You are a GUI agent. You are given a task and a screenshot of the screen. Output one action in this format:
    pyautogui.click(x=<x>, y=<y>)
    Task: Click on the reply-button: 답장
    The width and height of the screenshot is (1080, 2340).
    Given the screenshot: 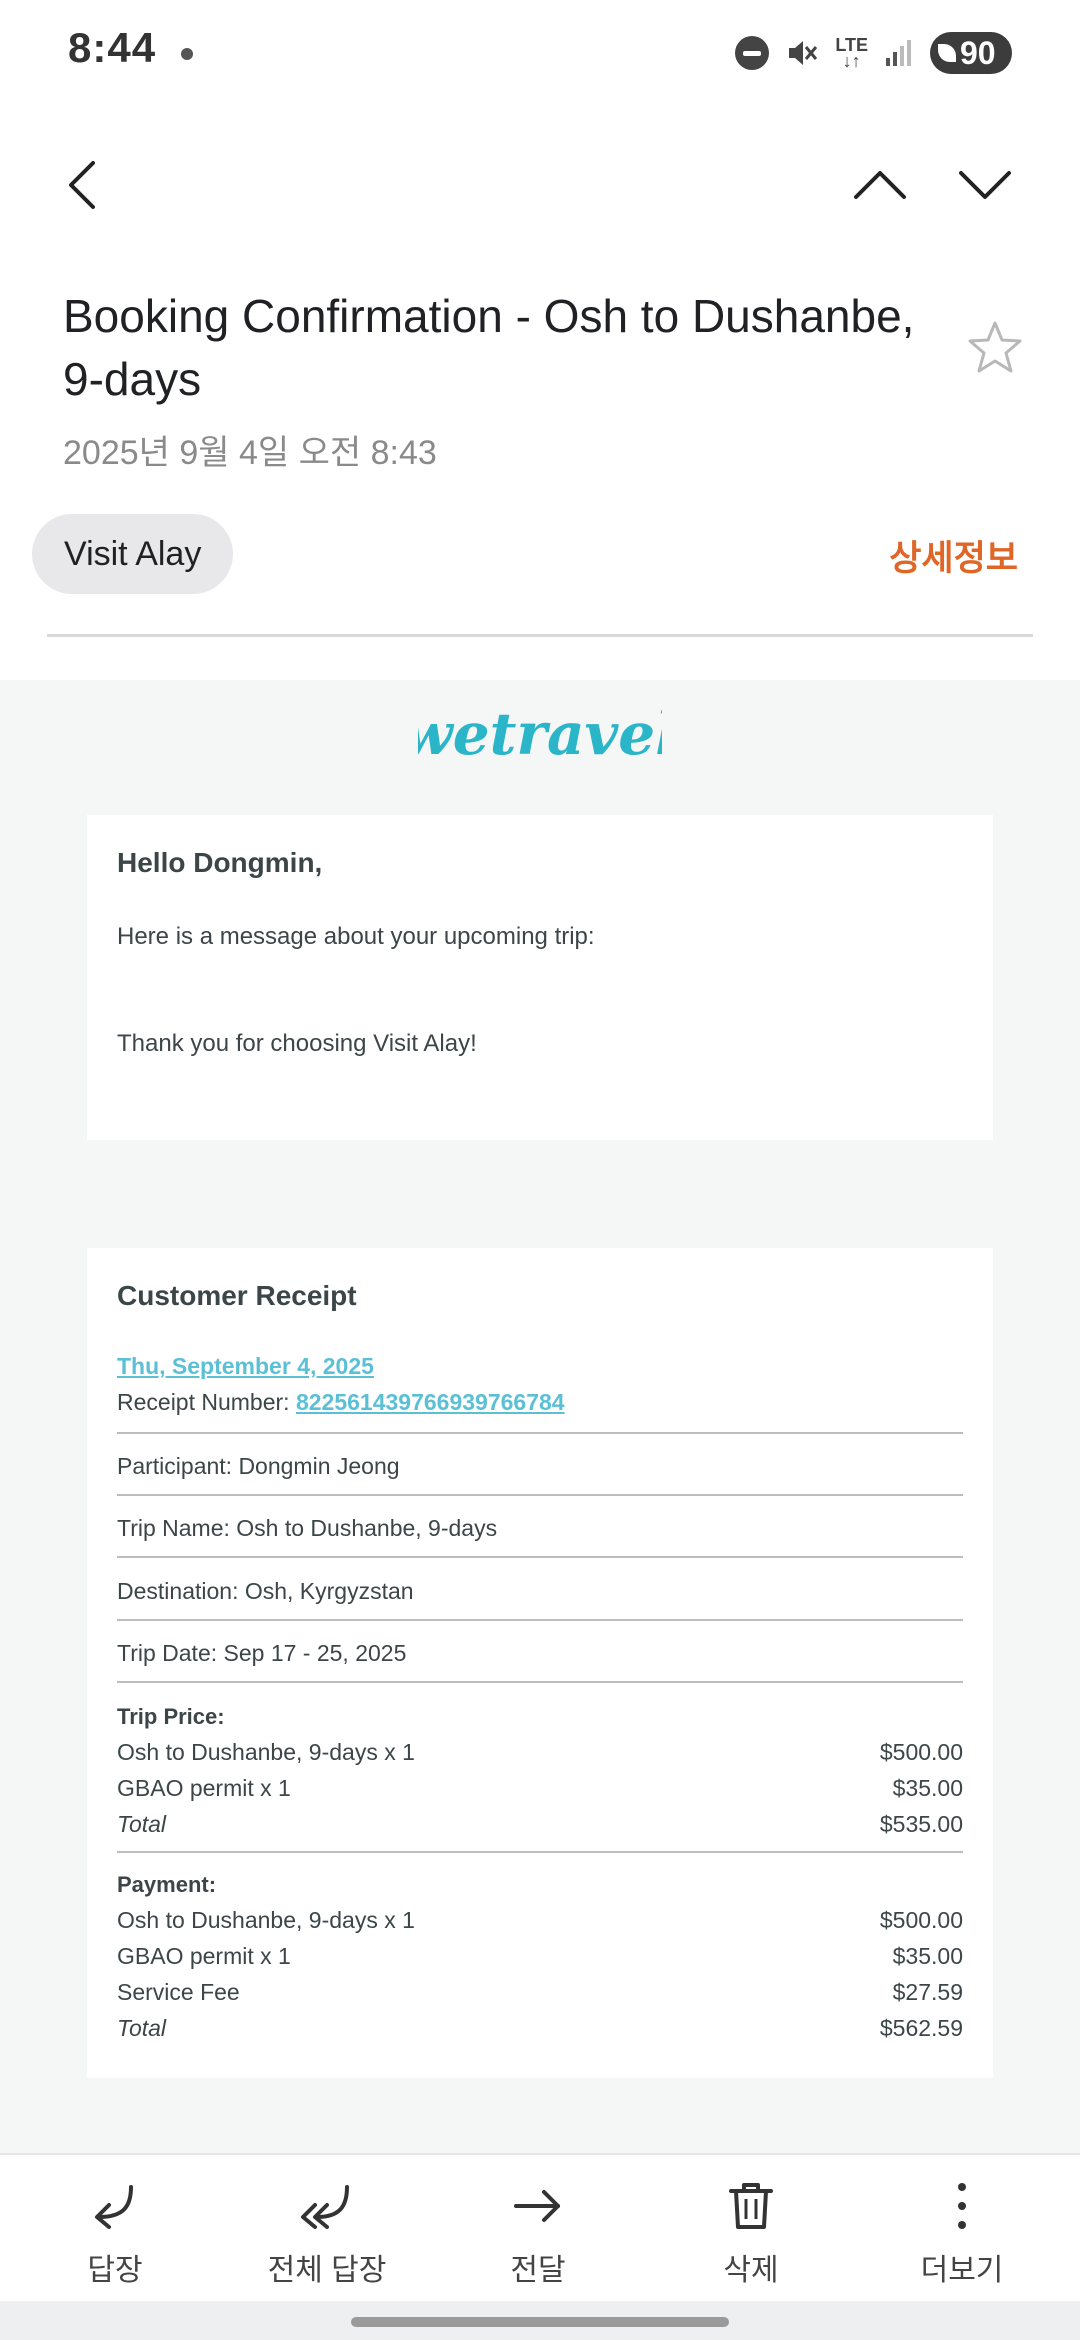 What is the action you would take?
    pyautogui.click(x=115, y=2235)
    